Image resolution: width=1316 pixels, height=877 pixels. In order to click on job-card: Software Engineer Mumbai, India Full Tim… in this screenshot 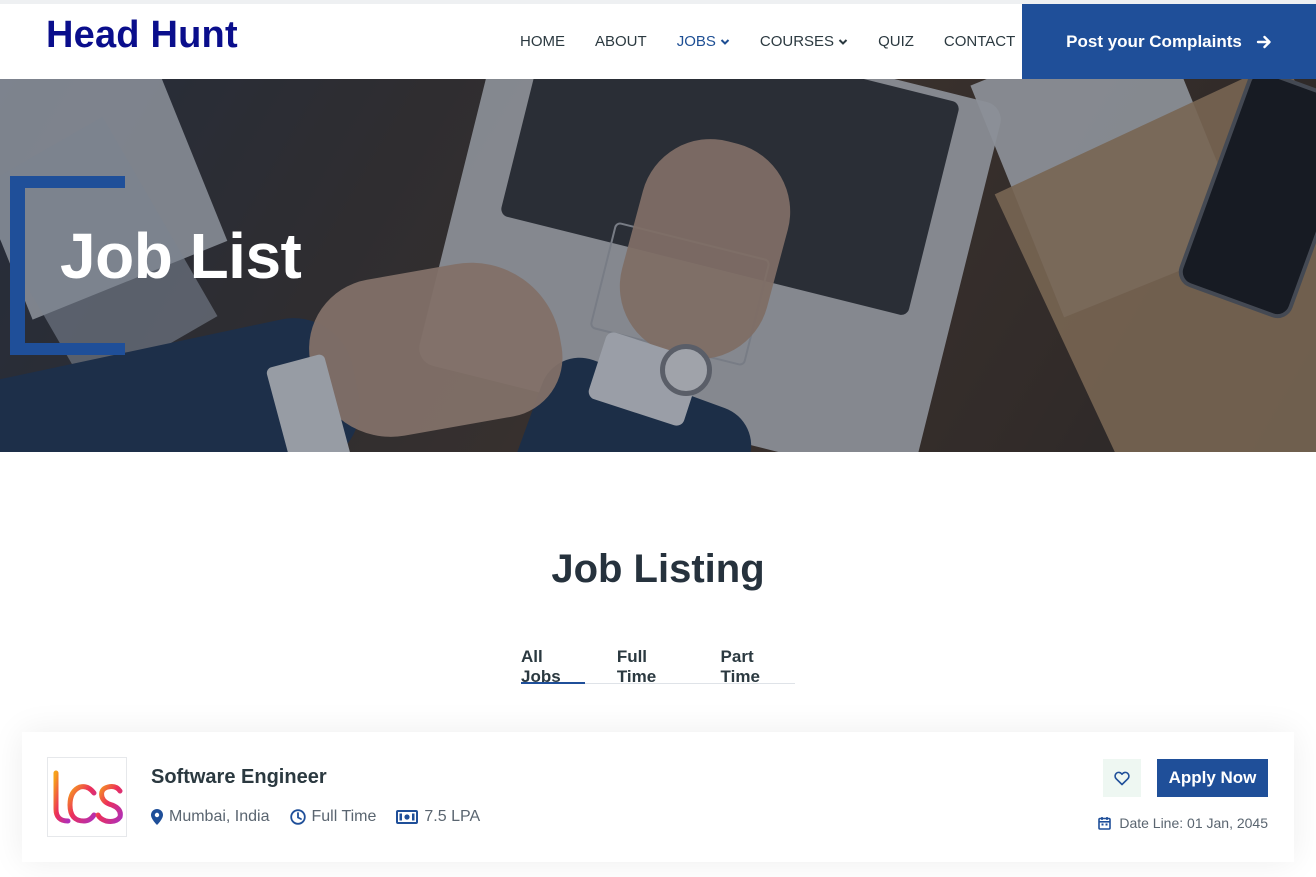, I will do `click(658, 797)`.